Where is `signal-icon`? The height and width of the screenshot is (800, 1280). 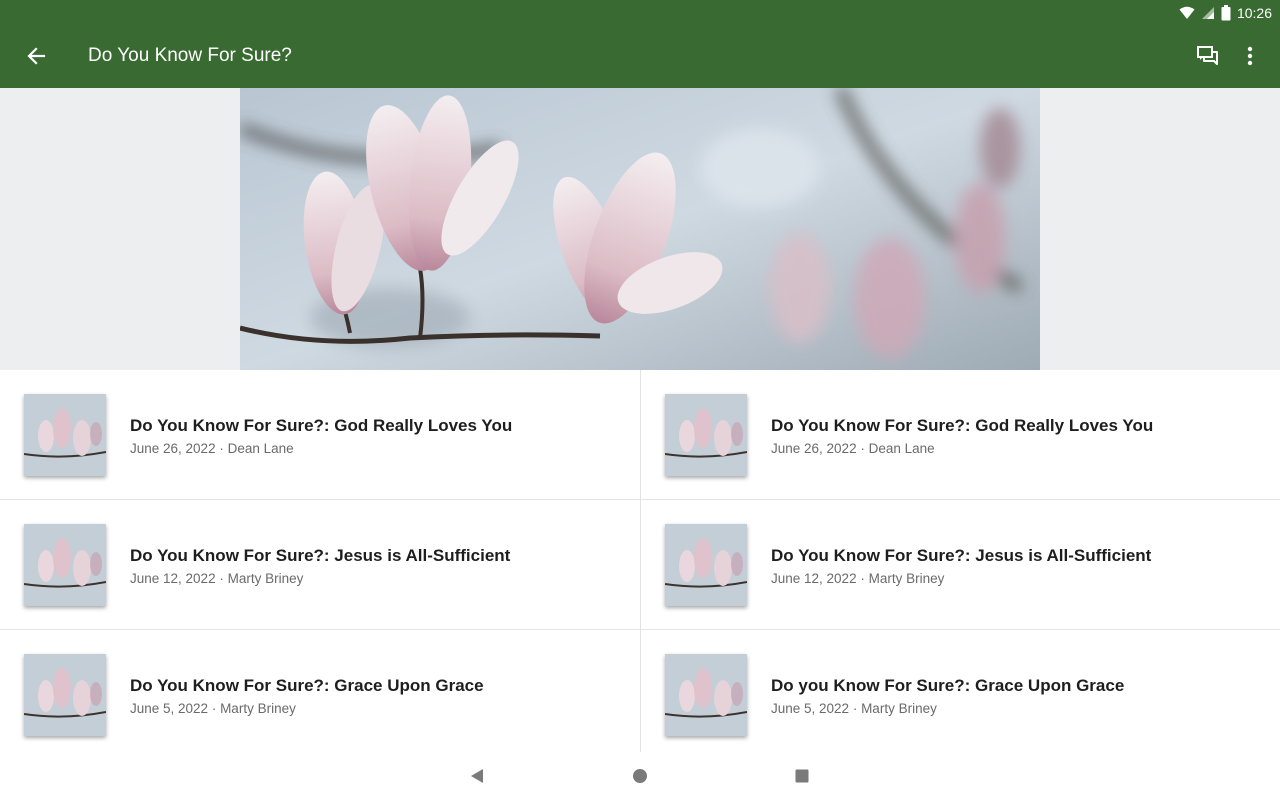
signal-icon is located at coordinates (1207, 13).